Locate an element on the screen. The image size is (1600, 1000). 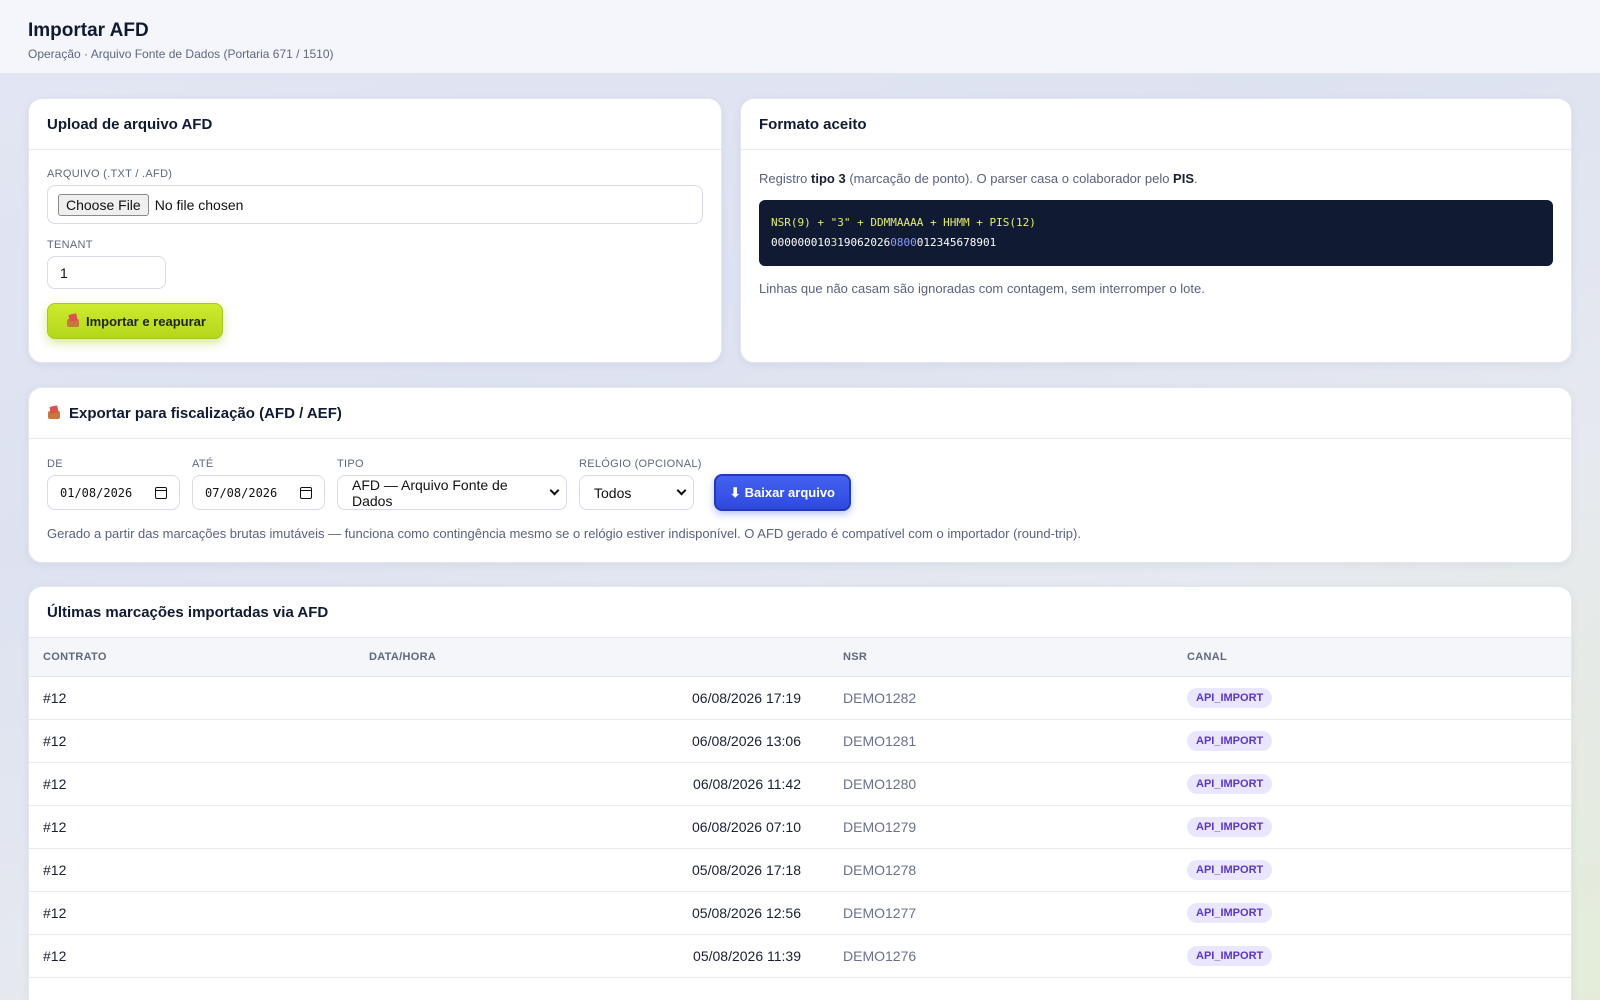
col-datetime: DATA/HORA is located at coordinates (592, 657).